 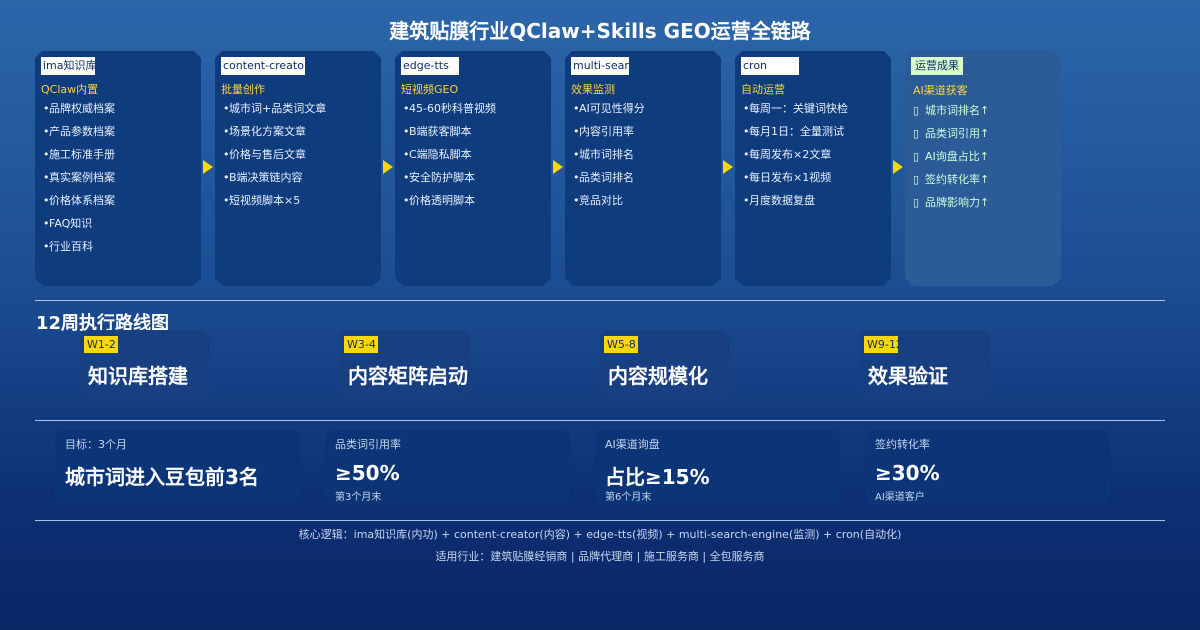 I want to click on week-tag: W5-8, so click(x=621, y=344).